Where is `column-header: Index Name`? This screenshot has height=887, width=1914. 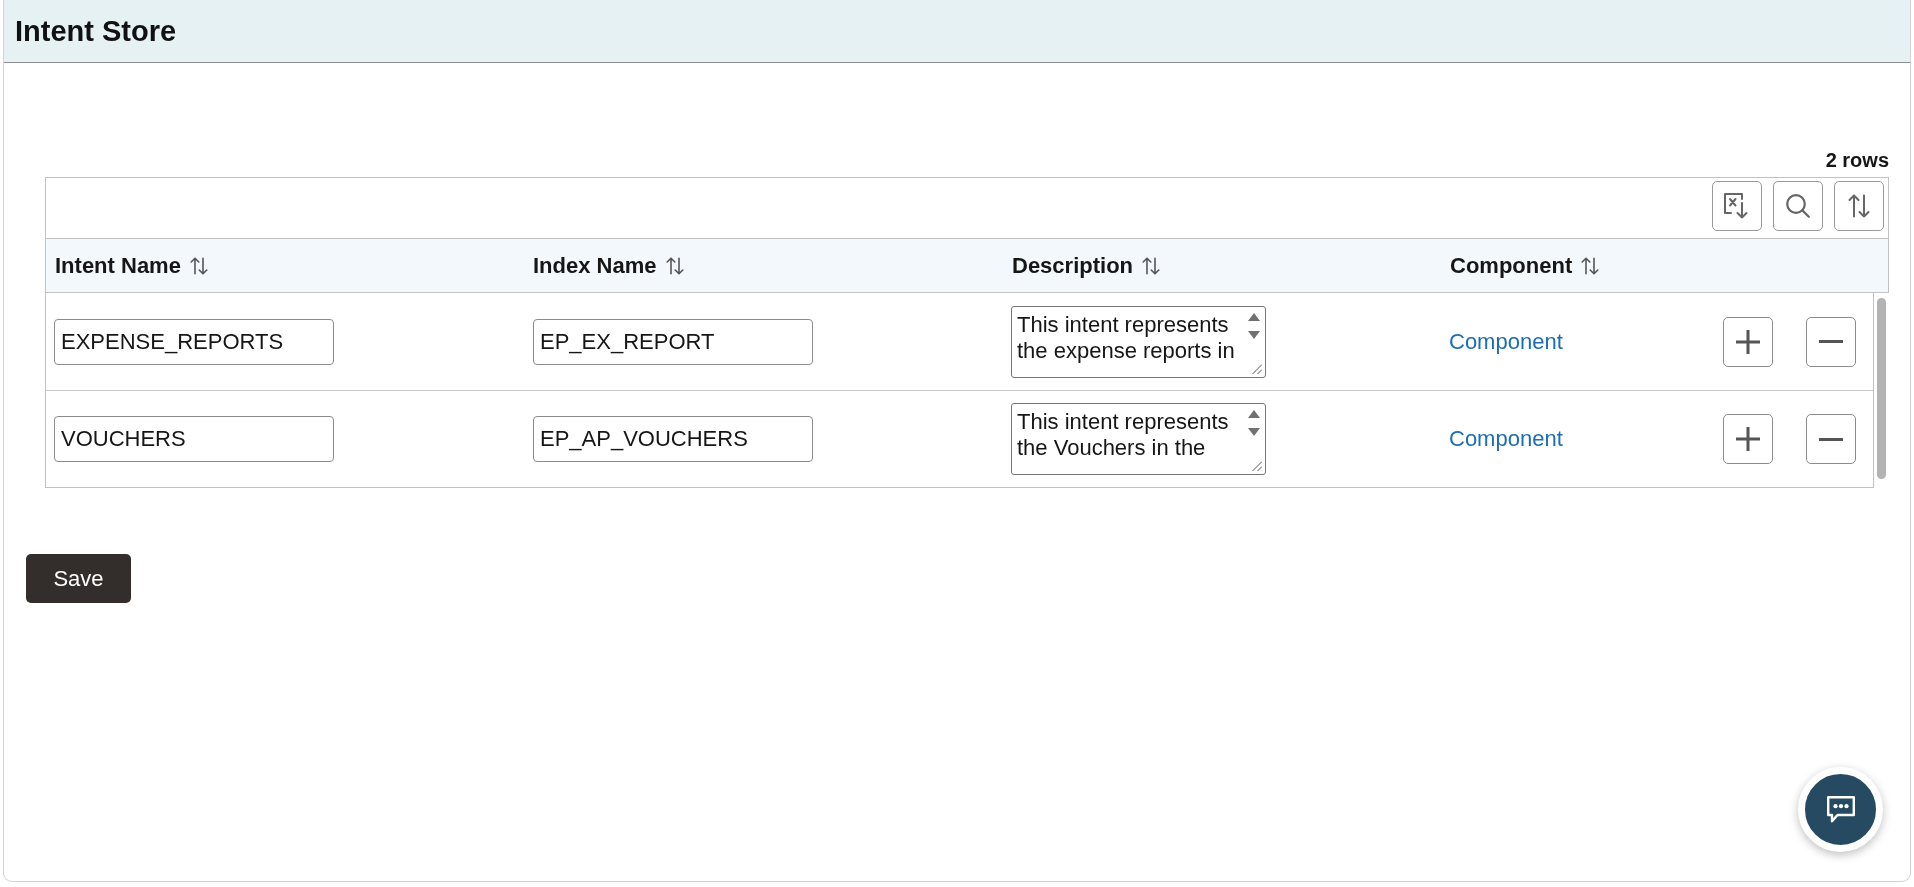
column-header: Index Name is located at coordinates (608, 265).